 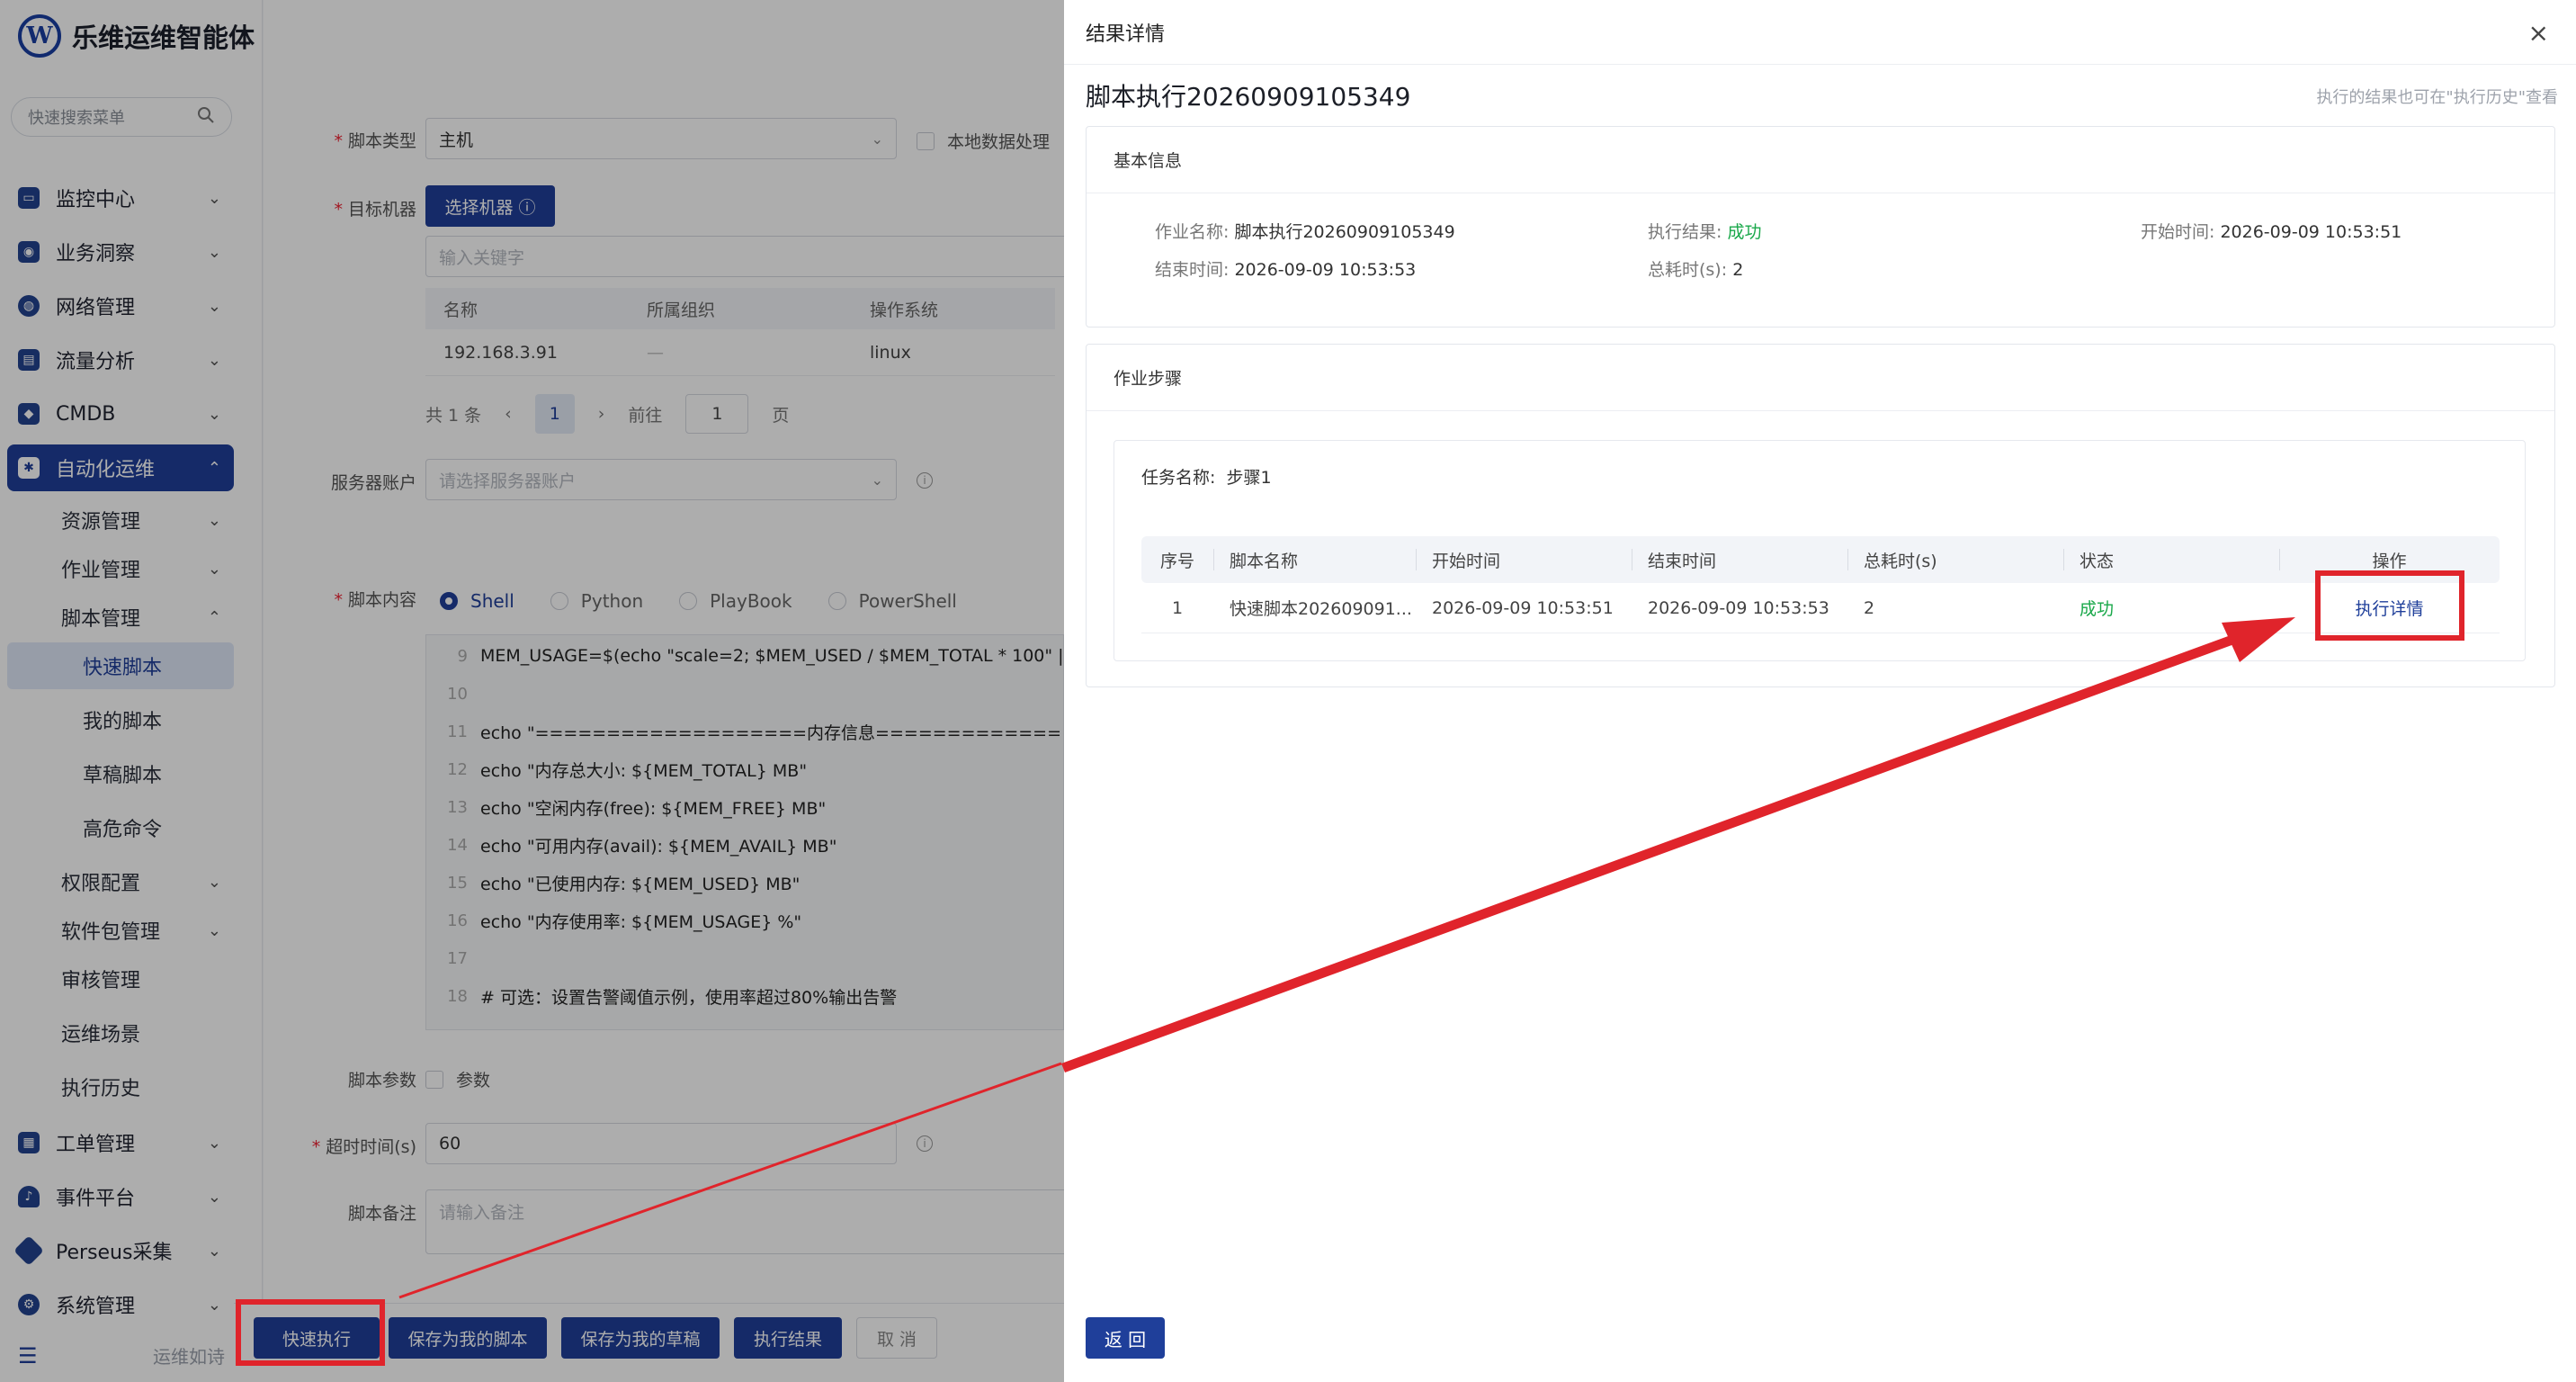 I want to click on row-start-time: 2026-09-09 10:53:51, so click(x=1523, y=608).